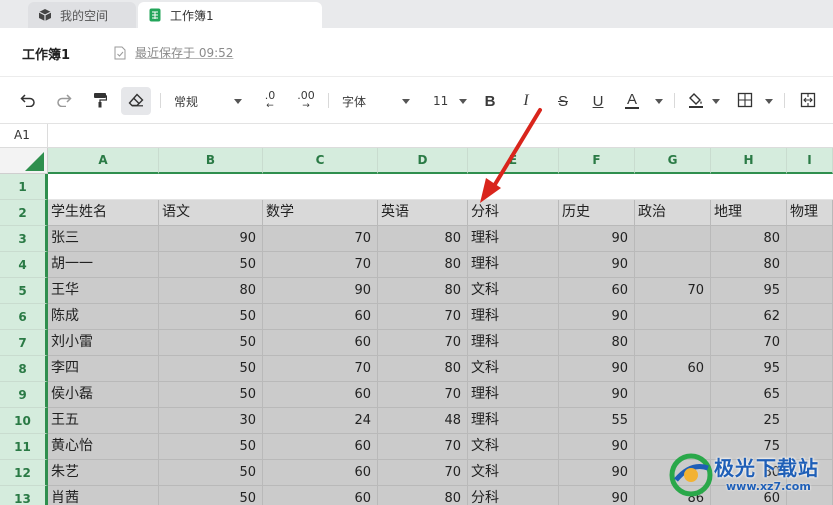  I want to click on table-cell: 胡一一, so click(103, 265).